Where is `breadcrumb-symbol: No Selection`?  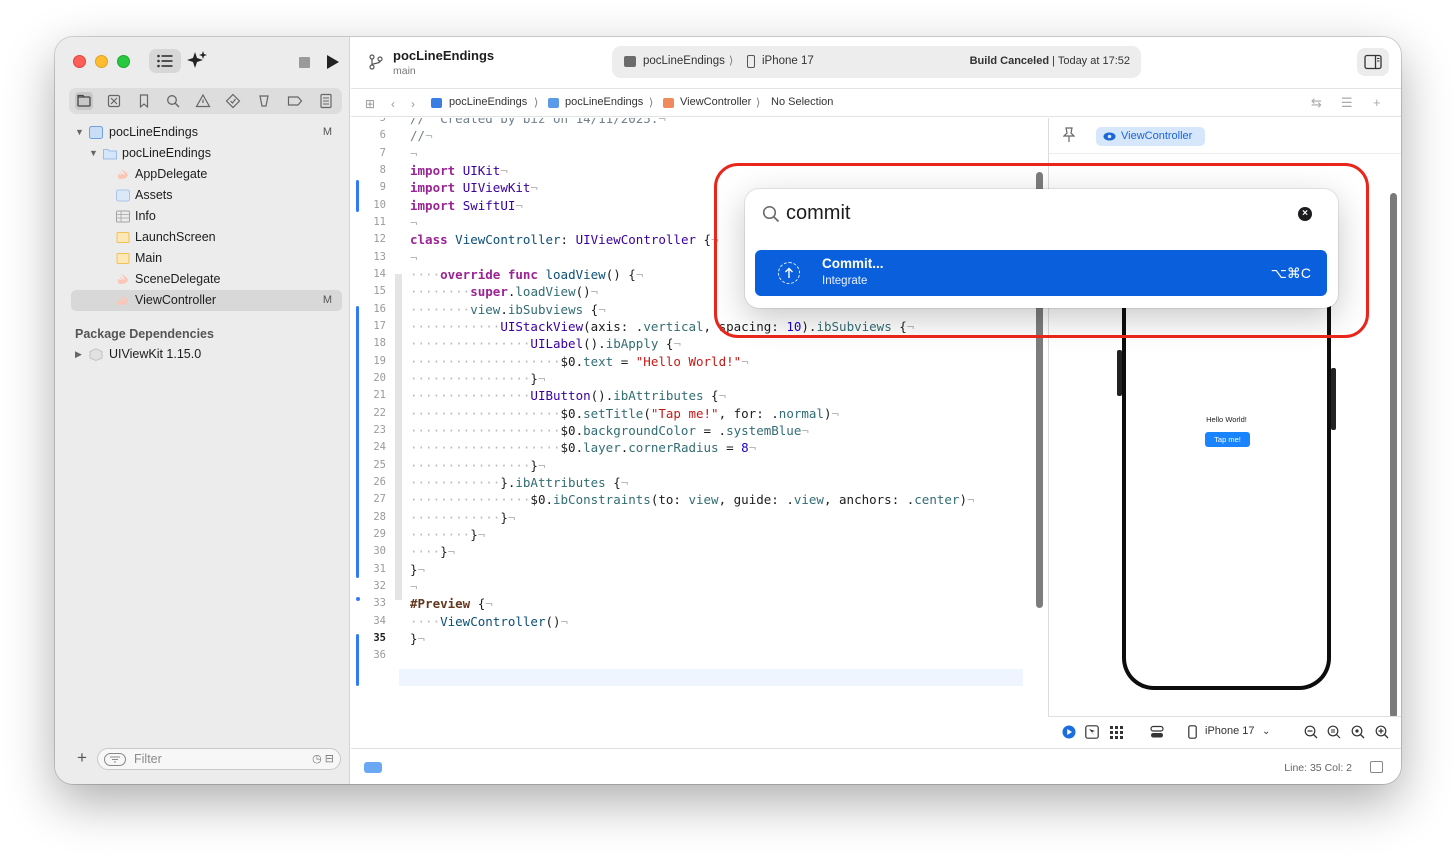
breadcrumb-symbol: No Selection is located at coordinates (802, 102).